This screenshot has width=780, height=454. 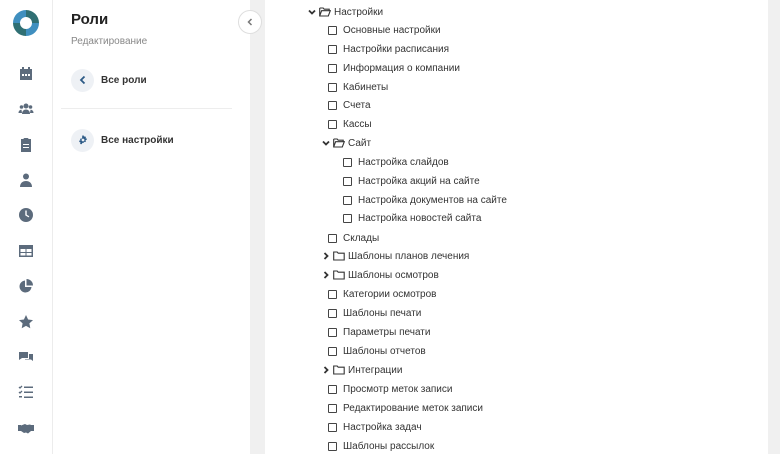 I want to click on tree-item-label: Шаблоны печати, so click(x=382, y=313).